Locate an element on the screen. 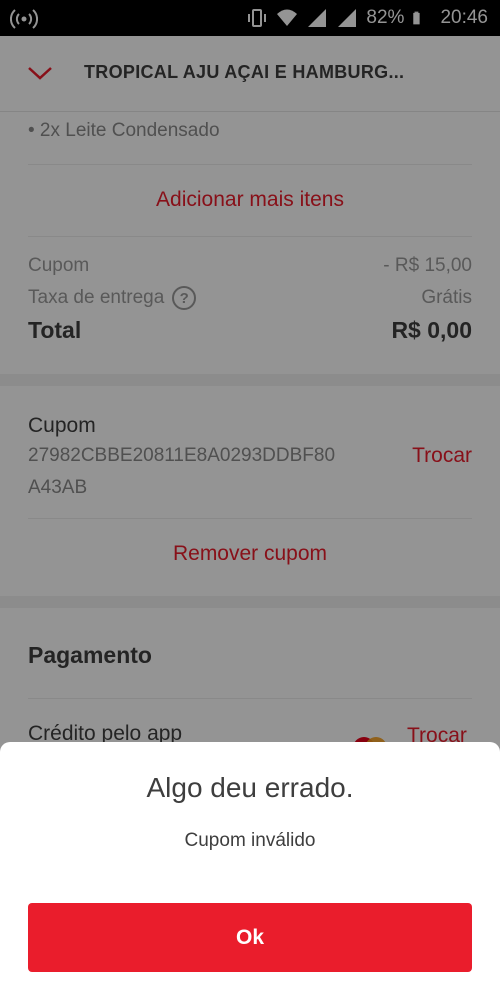 The image size is (500, 1000). dialog-title: Algo deu errado. is located at coordinates (250, 787).